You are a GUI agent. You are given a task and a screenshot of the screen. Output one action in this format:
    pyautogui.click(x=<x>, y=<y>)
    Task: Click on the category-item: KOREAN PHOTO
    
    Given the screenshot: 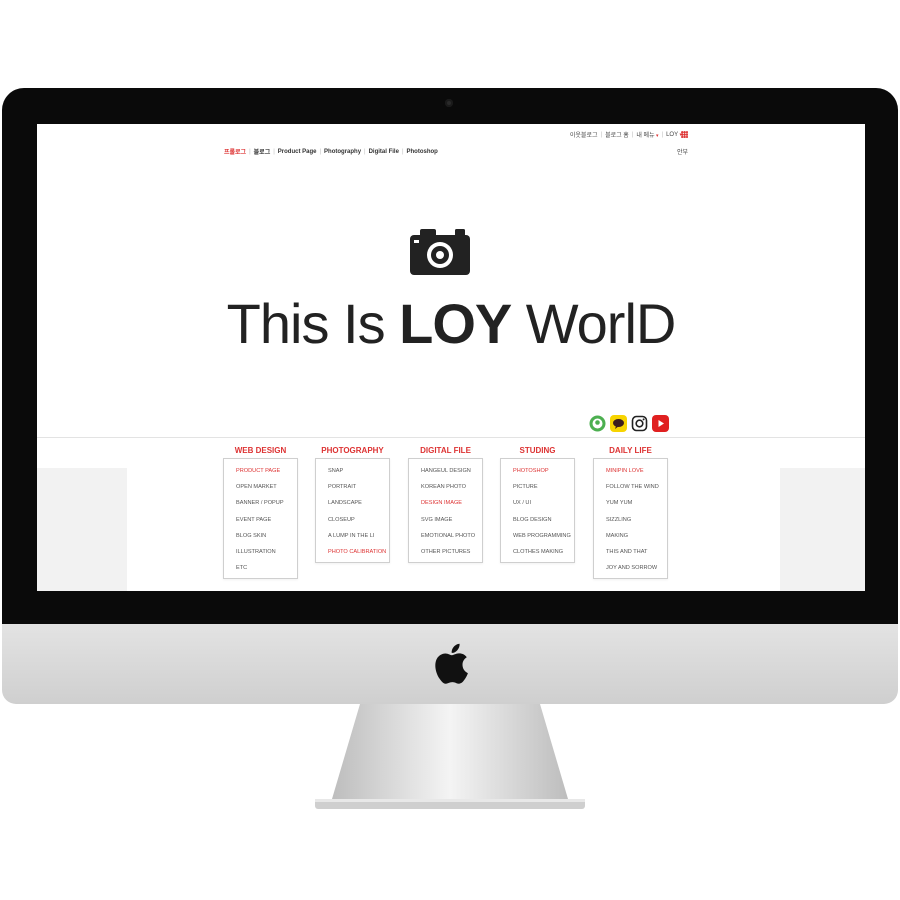 What is the action you would take?
    pyautogui.click(x=451, y=487)
    